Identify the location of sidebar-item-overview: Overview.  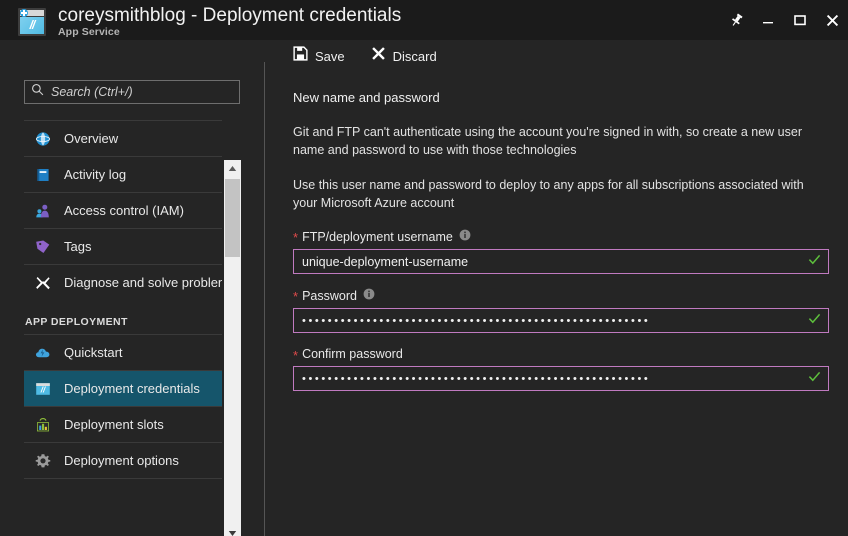
(123, 138).